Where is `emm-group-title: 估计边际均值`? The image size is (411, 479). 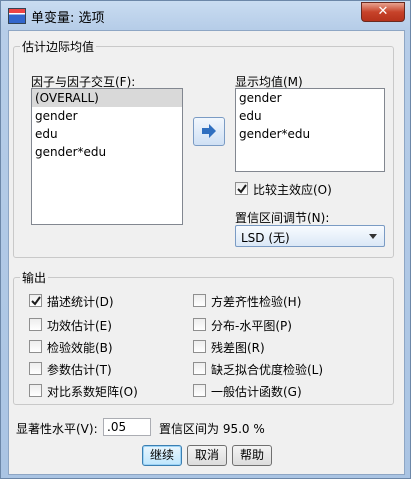
emm-group-title: 估计边际均值 is located at coordinates (58, 46).